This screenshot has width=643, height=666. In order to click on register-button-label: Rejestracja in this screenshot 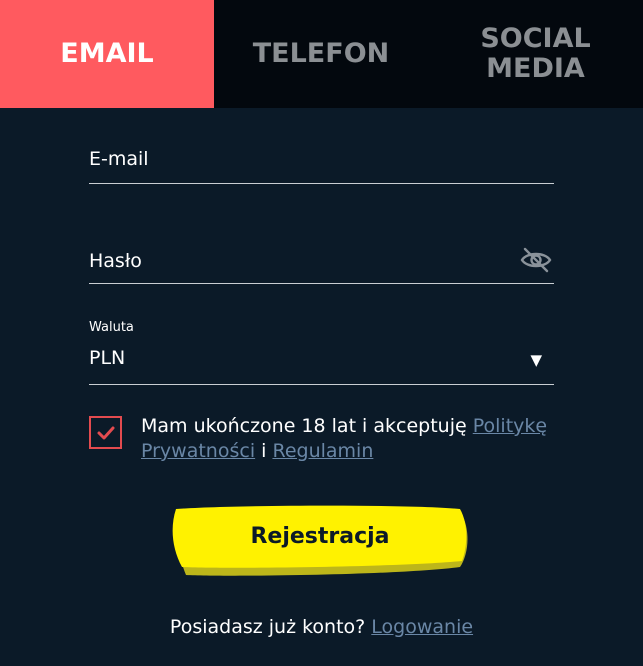, I will do `click(320, 536)`.